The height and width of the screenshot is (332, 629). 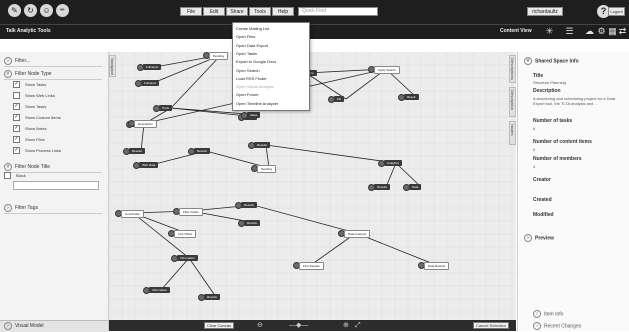 I want to click on dropdown-item: Open Visual Analysis, so click(x=255, y=86).